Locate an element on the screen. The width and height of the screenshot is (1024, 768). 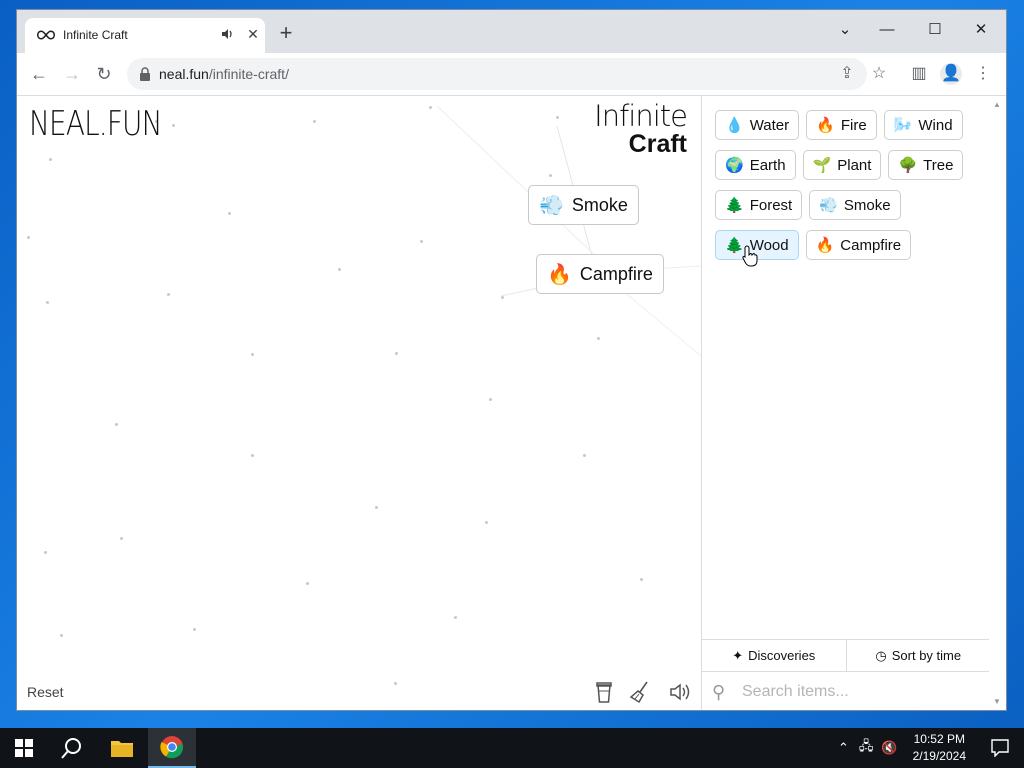
windows-logo-icon is located at coordinates (24, 748).